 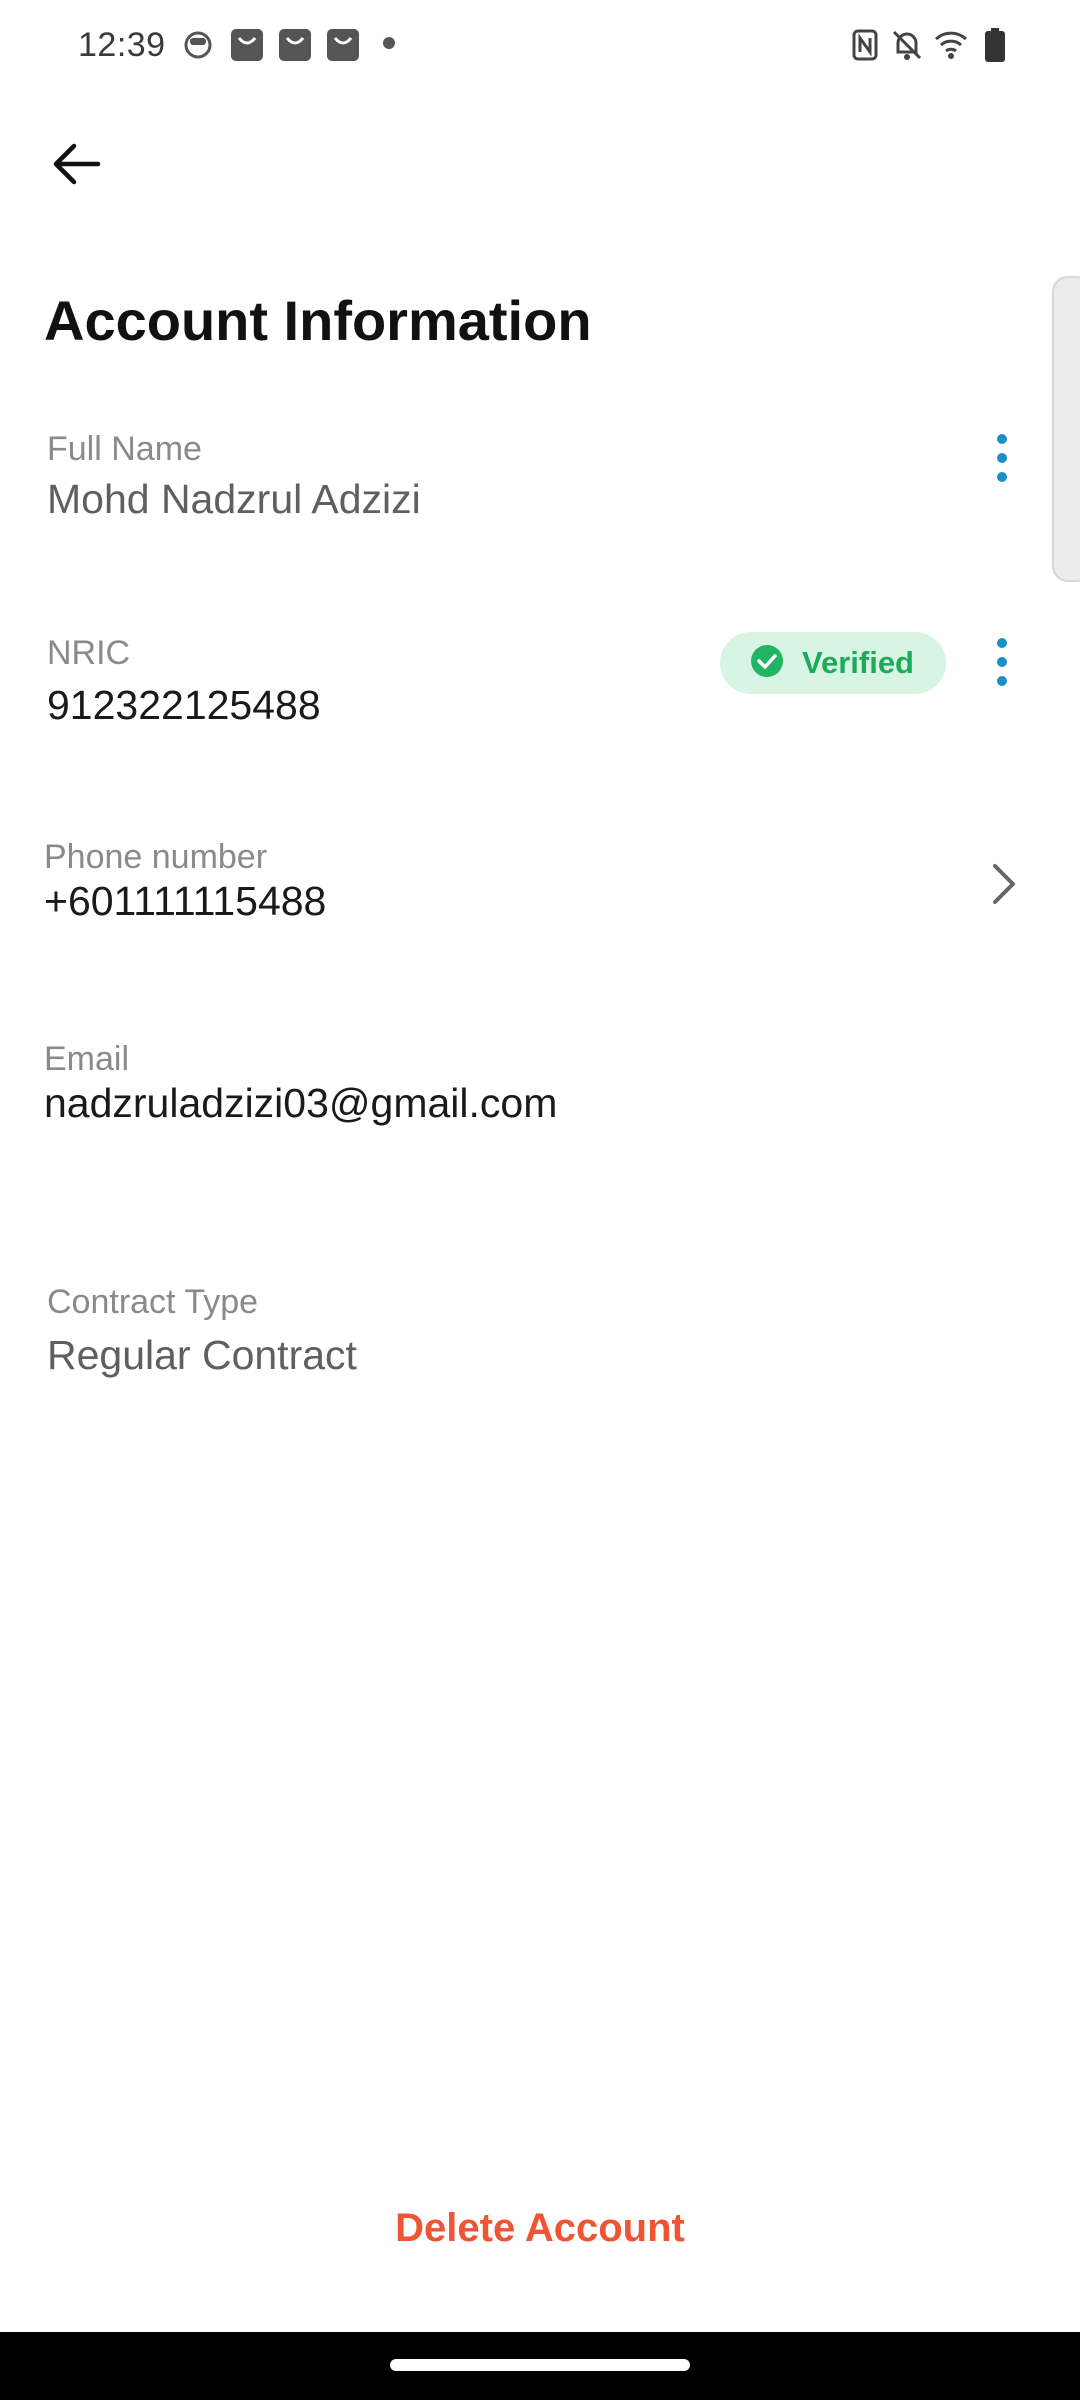 I want to click on contract-type-value: Regular Contract, so click(x=202, y=1355).